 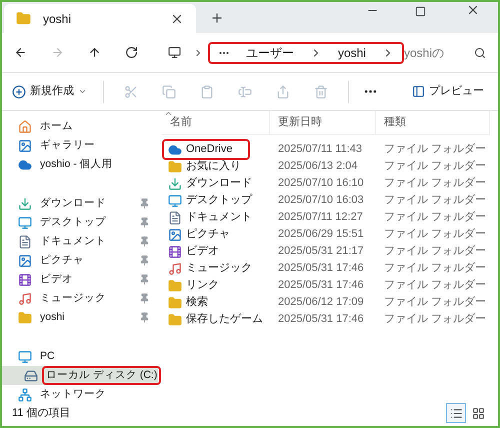 What do you see at coordinates (57, 19) in the screenshot?
I see `tab-title: yoshi` at bounding box center [57, 19].